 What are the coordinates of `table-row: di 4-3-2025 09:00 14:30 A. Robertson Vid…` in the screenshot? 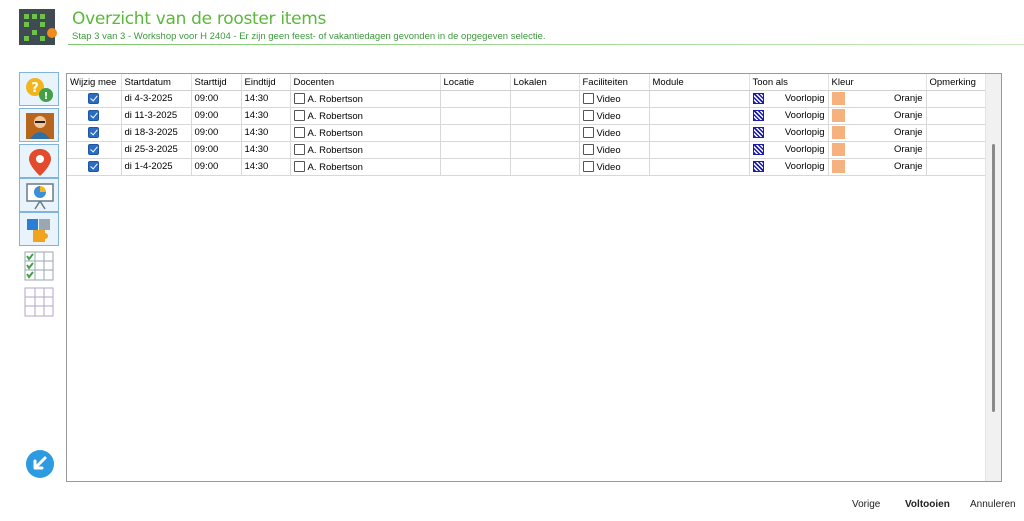 It's located at (527, 99).